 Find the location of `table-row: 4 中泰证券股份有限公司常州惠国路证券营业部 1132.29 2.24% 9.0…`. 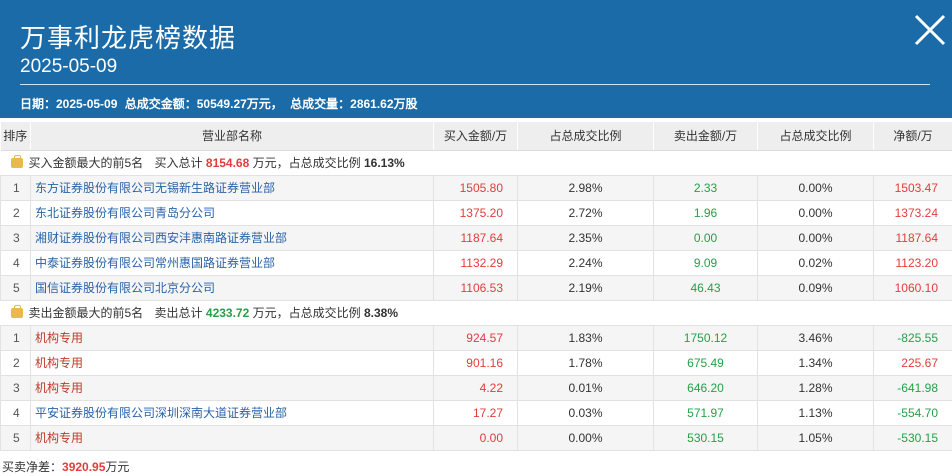

table-row: 4 中泰证券股份有限公司常州惠国路证券营业部 1132.29 2.24% 9.0… is located at coordinates (476, 262).